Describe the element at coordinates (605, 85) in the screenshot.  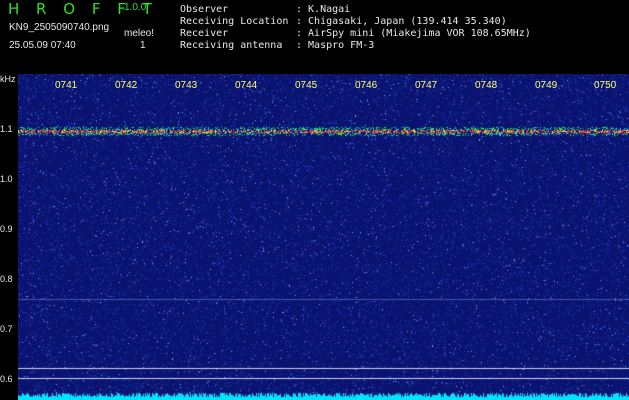
I see `time-label-0750: 0750` at that location.